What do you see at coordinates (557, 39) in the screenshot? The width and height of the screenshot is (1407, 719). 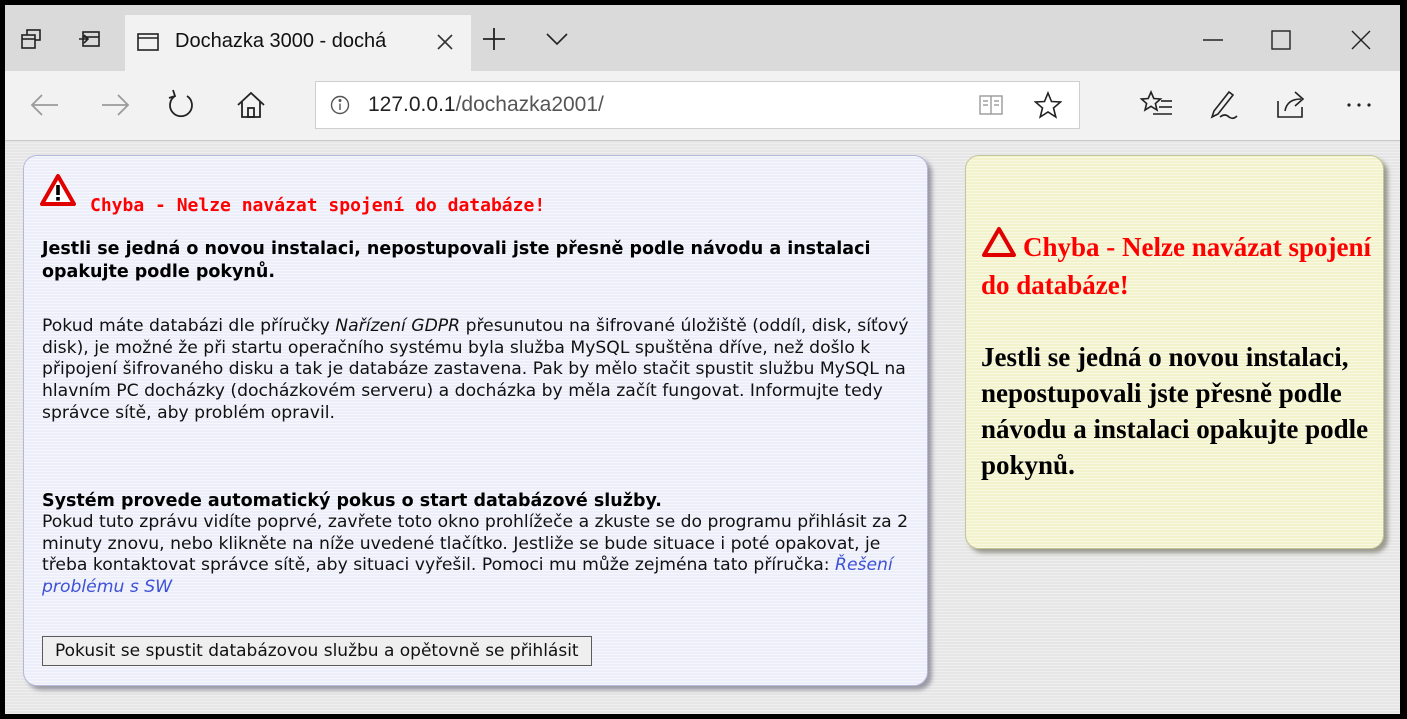 I see `tab-list-chevron-icon` at bounding box center [557, 39].